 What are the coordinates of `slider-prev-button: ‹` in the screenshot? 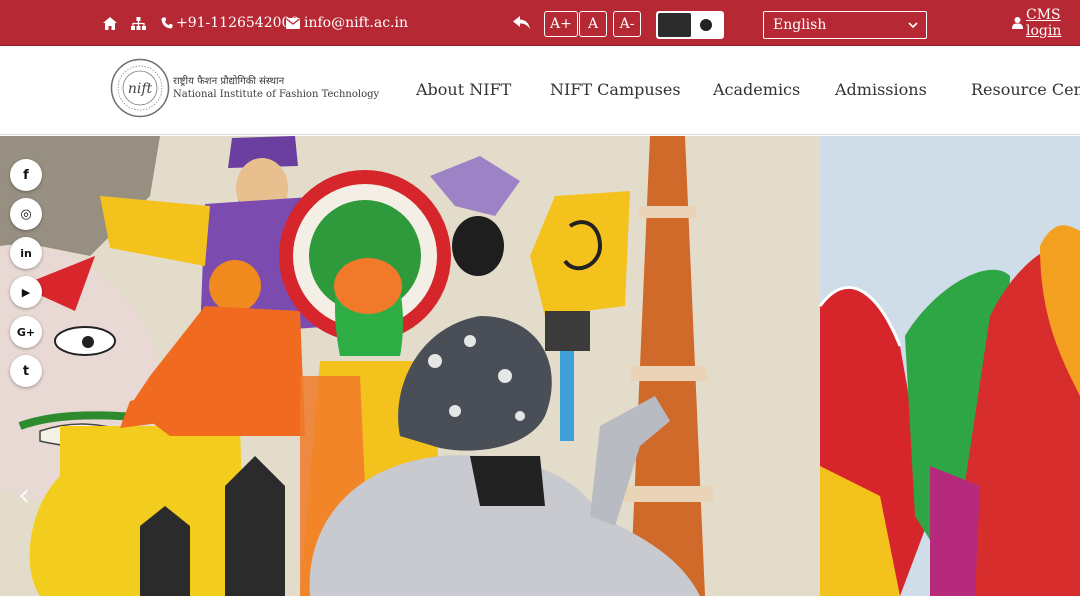 It's located at (24, 495).